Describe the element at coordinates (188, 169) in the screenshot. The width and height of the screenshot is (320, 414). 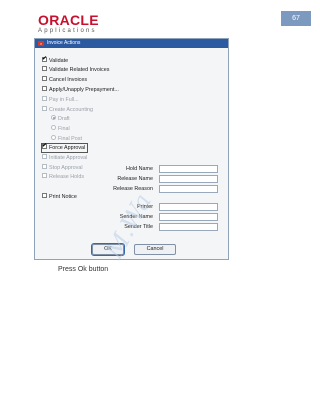
I see `hold-name-field` at that location.